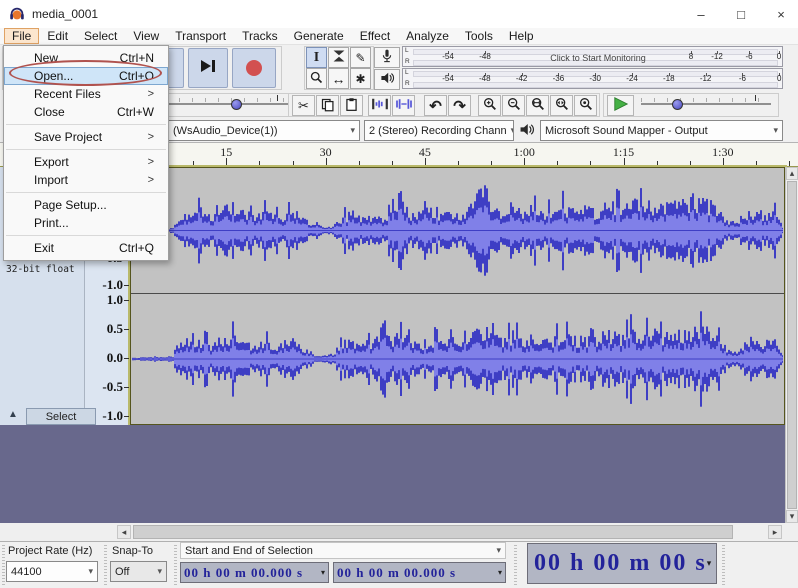 Image resolution: width=798 pixels, height=588 pixels. Describe the element at coordinates (407, 72) in the screenshot. I see `meter-left-label: L` at that location.